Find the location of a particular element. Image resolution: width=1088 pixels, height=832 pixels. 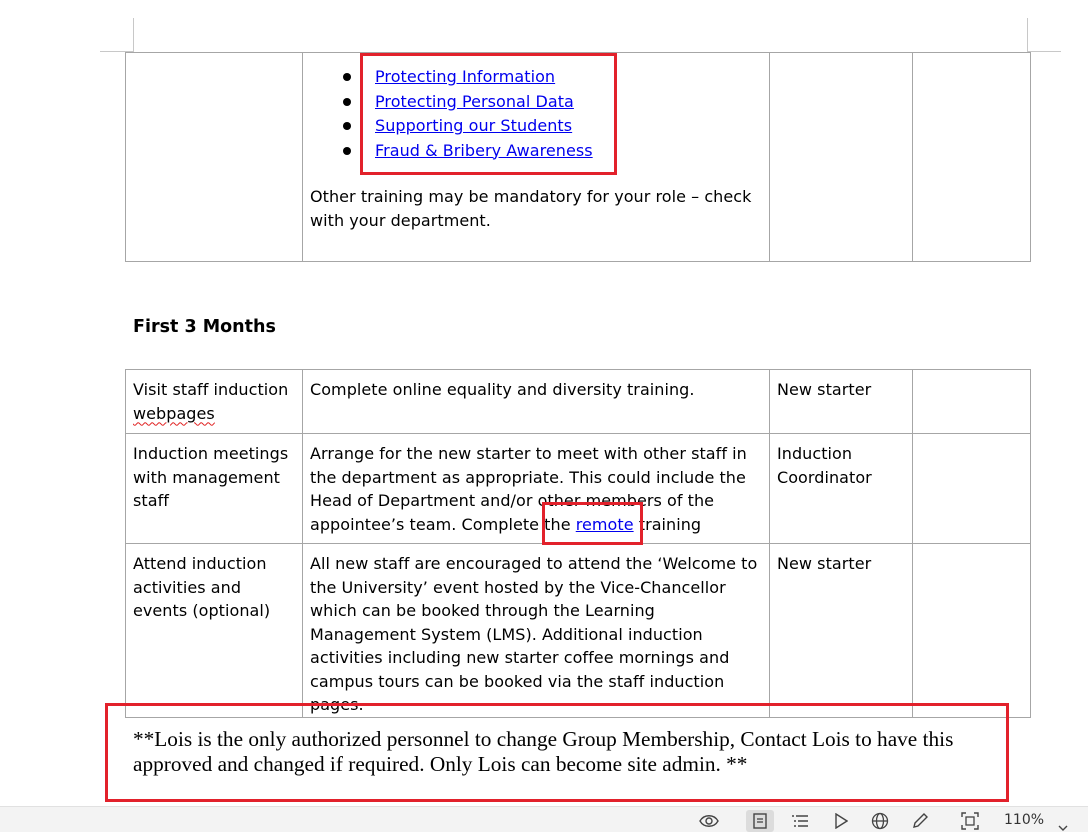

list-item: Protecting Information is located at coordinates (551, 77).